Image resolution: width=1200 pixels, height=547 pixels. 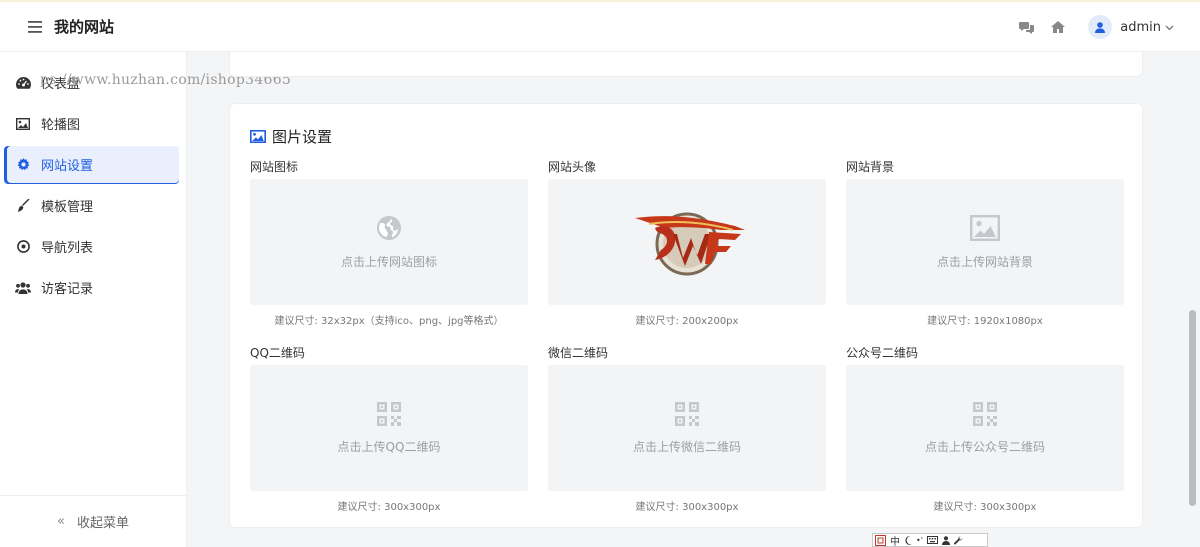 What do you see at coordinates (870, 167) in the screenshot?
I see `field-label: 网站背景` at bounding box center [870, 167].